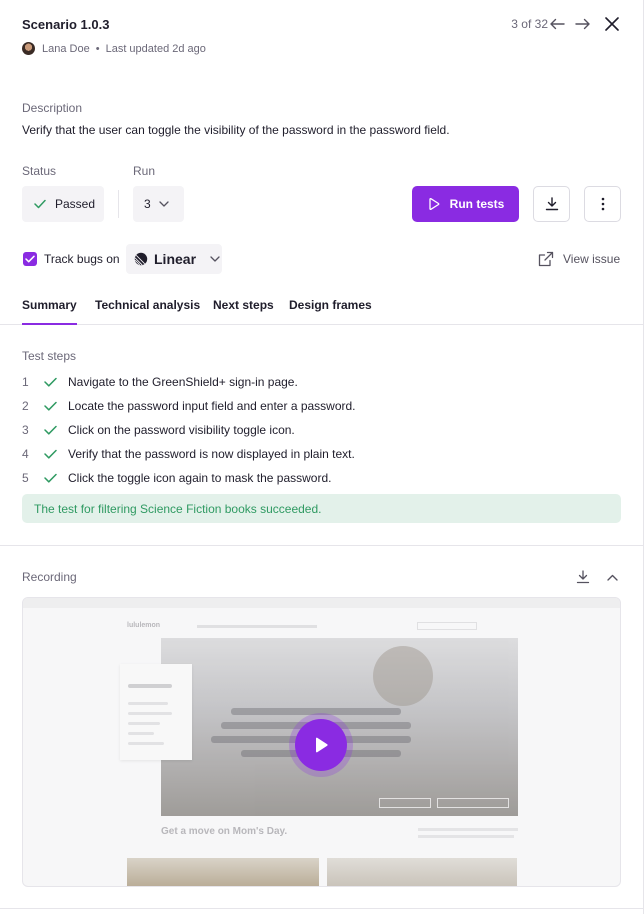 The height and width of the screenshot is (914, 644). I want to click on view-issue-link: View issue, so click(579, 259).